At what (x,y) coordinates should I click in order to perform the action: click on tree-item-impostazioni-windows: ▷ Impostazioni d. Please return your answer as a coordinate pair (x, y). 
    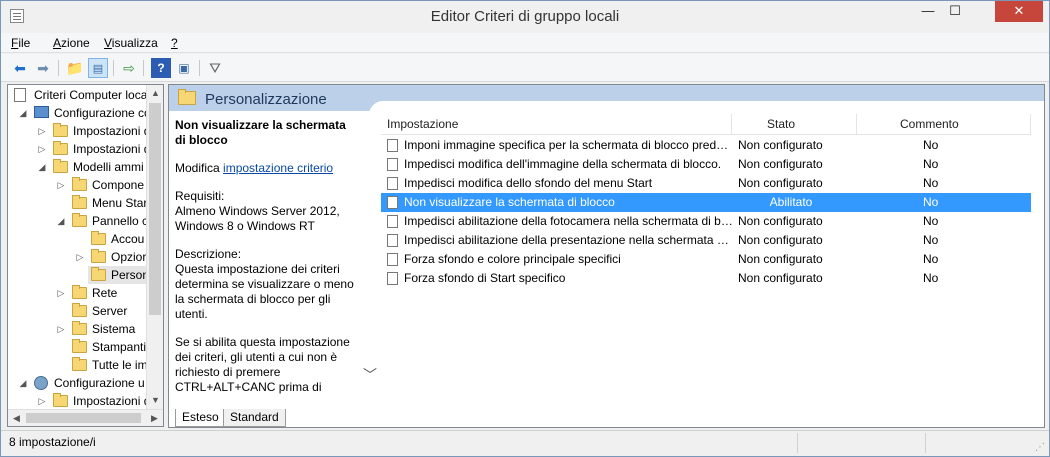
    Looking at the image, I should click on (79, 149).